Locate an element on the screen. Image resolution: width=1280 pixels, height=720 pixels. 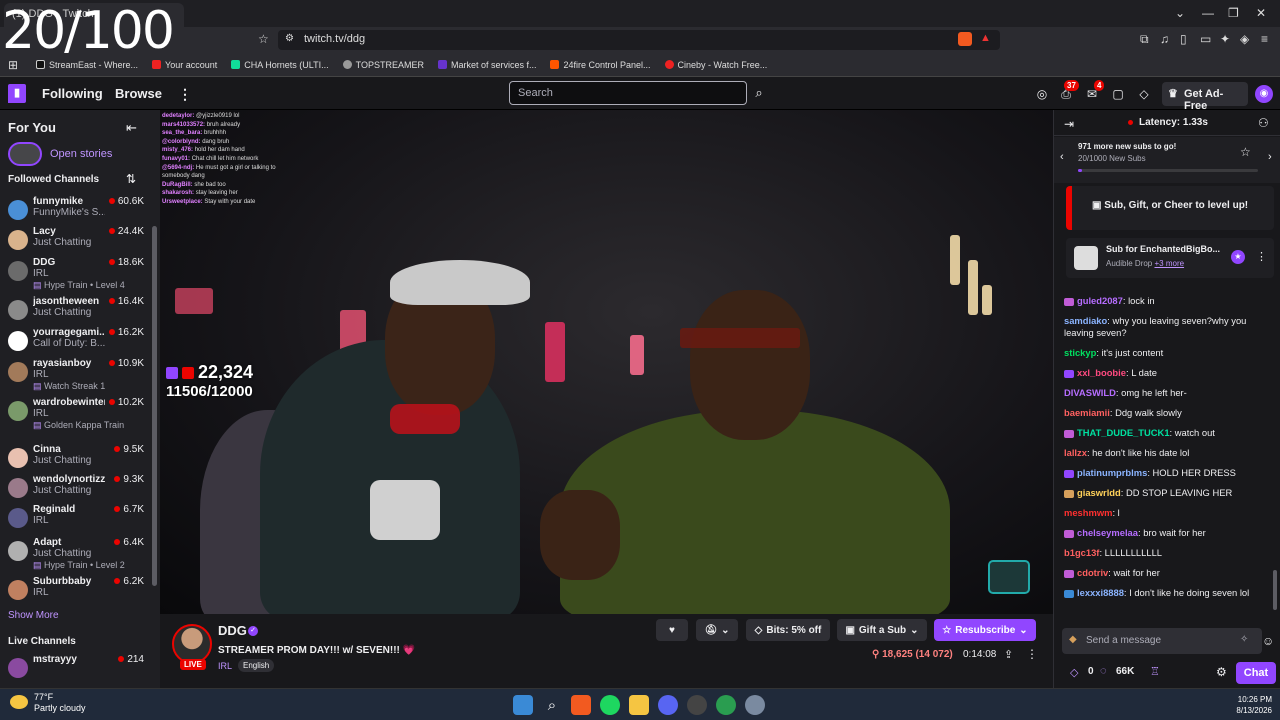
chat-message: giaswrldd: DD STOP LEAVING HER is located at coordinates (1170, 493).